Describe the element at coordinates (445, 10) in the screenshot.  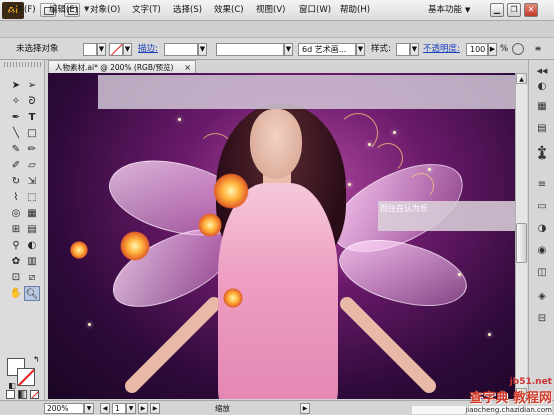
I see `workspace-label: 基本功能` at that location.